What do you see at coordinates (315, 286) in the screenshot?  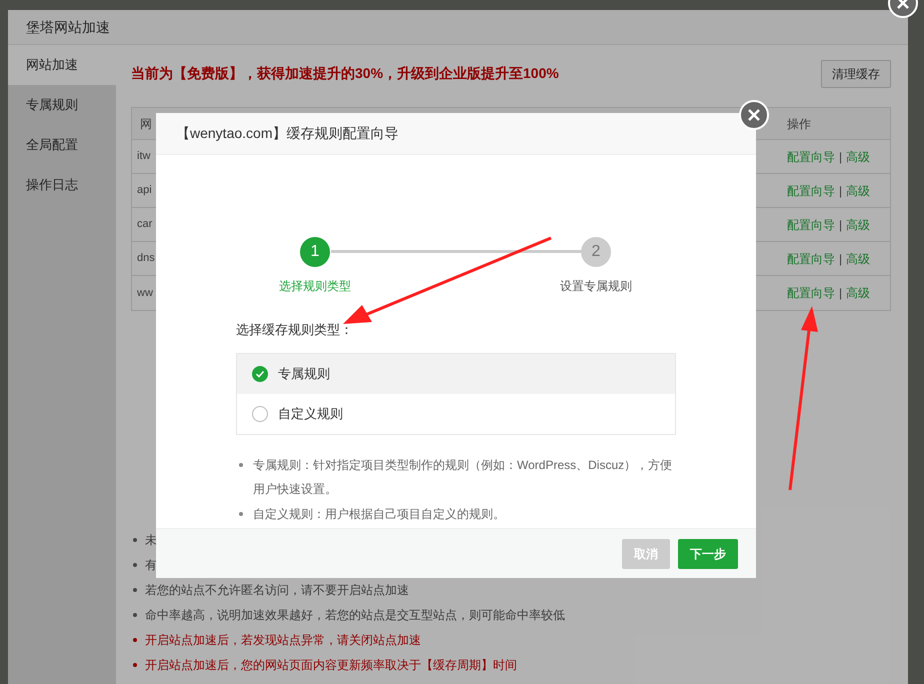 I see `step-label: 选择规则类型` at bounding box center [315, 286].